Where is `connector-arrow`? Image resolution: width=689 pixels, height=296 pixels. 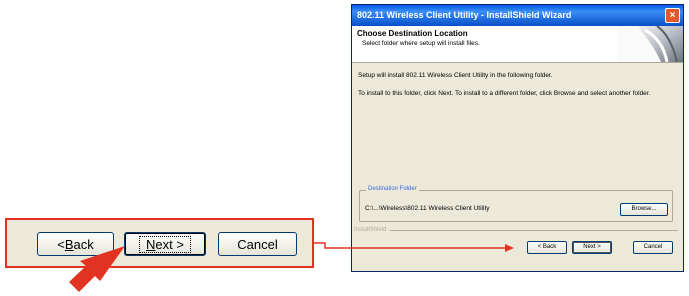 connector-arrow is located at coordinates (414, 247).